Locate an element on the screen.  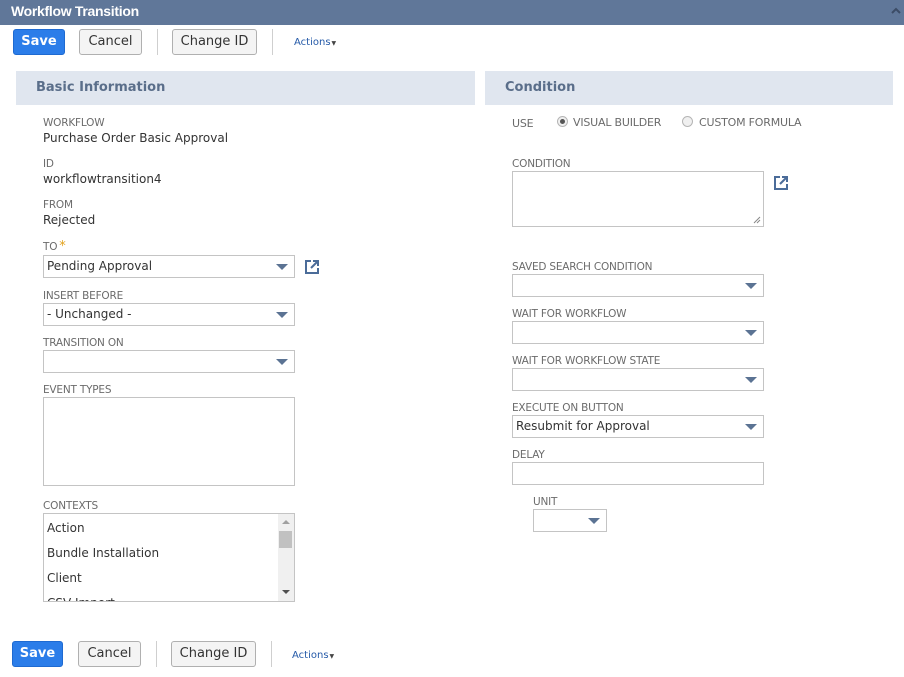
section-header-basic-information: Basic Information is located at coordinates (245, 88).